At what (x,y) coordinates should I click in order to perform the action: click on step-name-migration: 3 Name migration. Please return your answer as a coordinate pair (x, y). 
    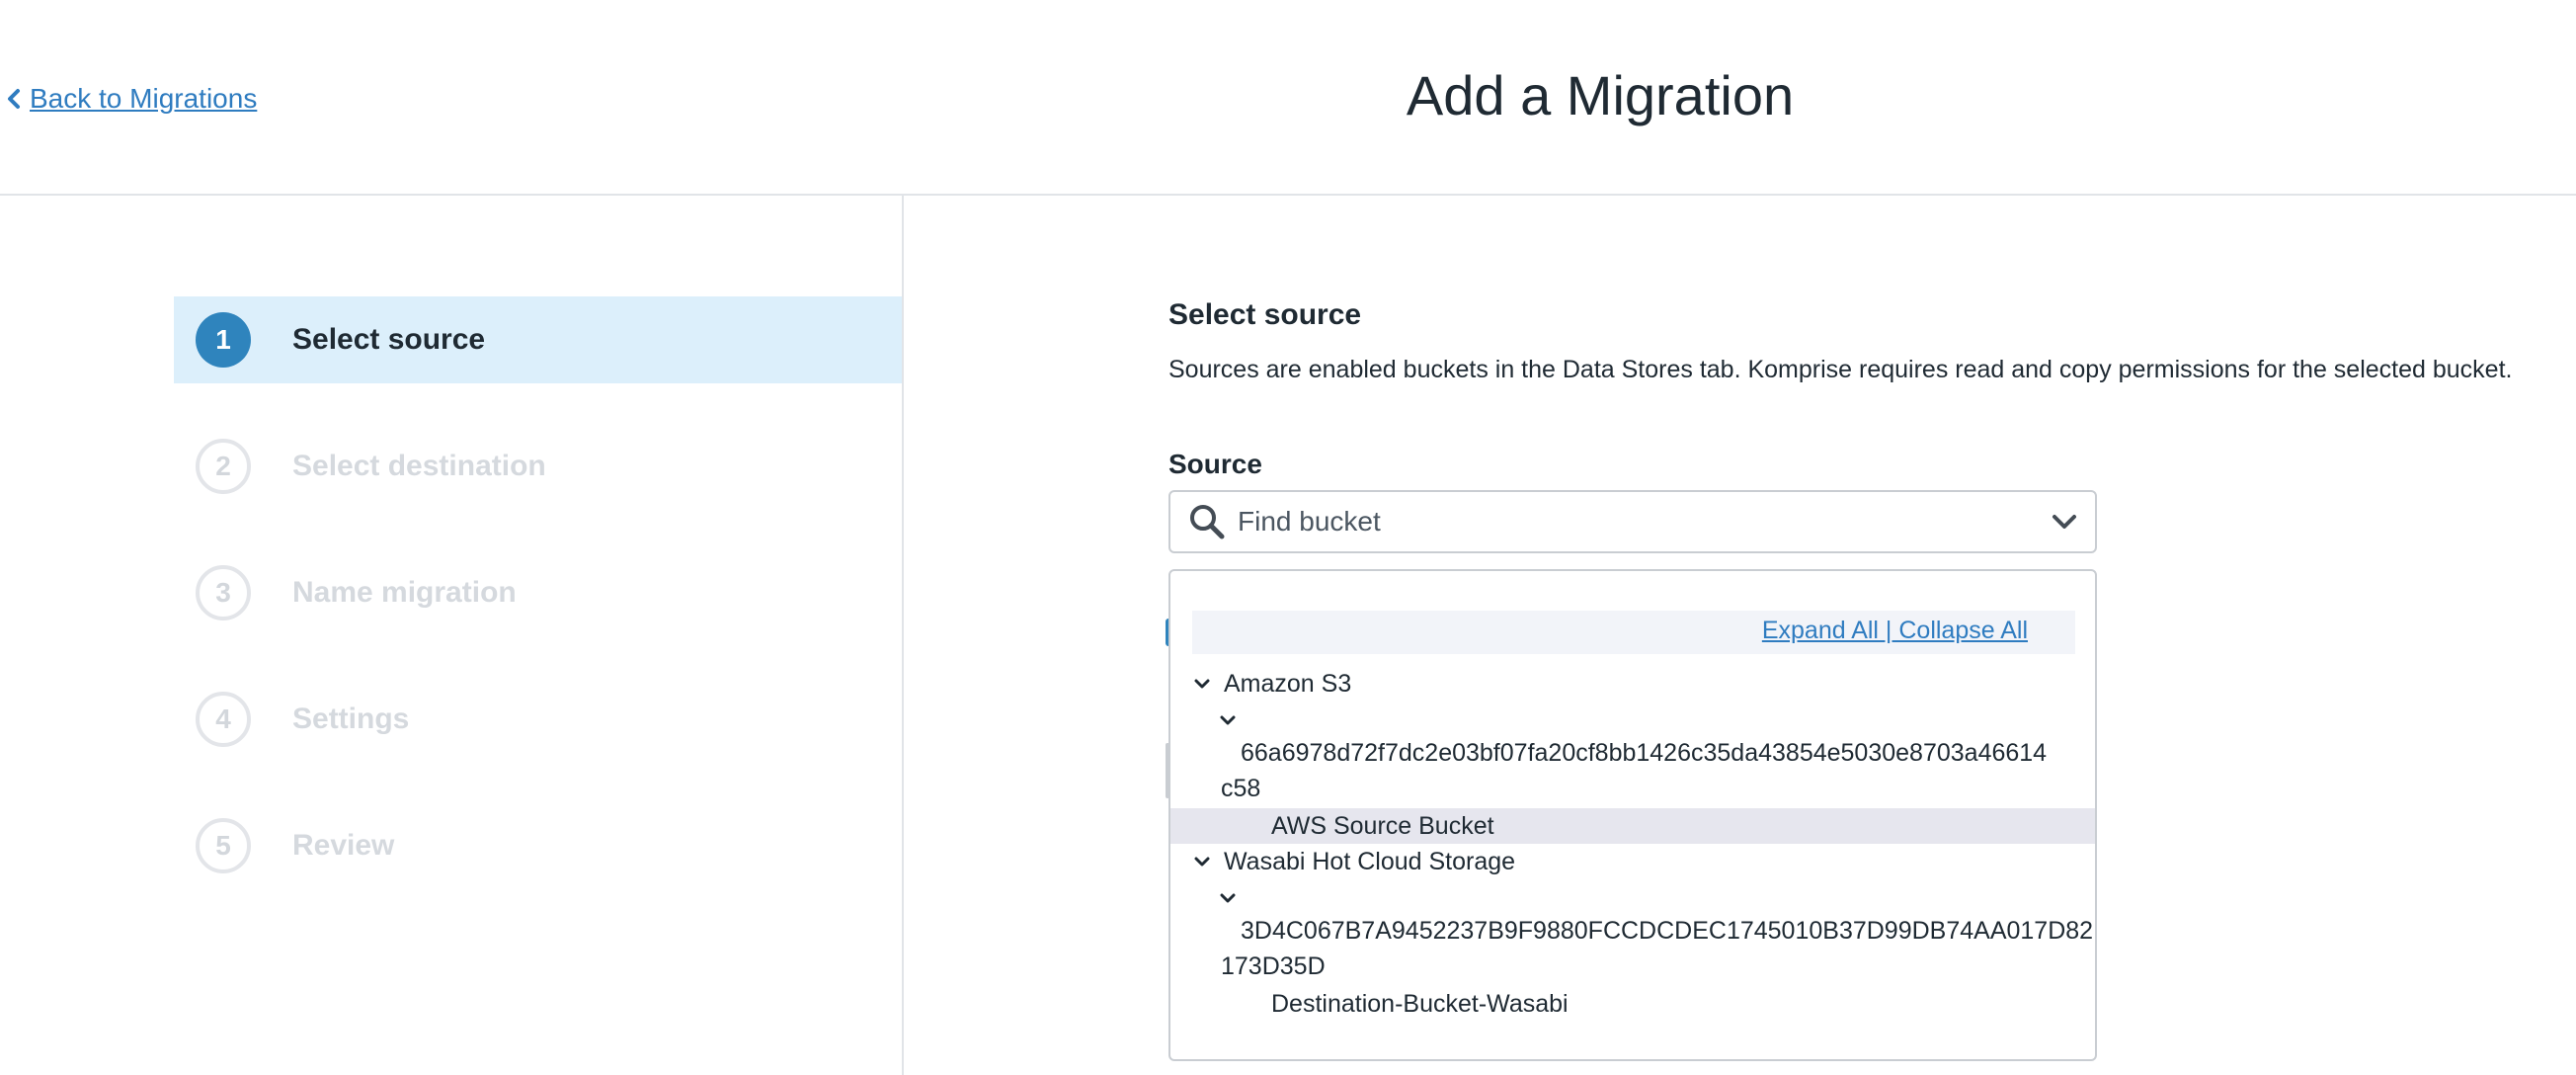
    Looking at the image, I should click on (538, 592).